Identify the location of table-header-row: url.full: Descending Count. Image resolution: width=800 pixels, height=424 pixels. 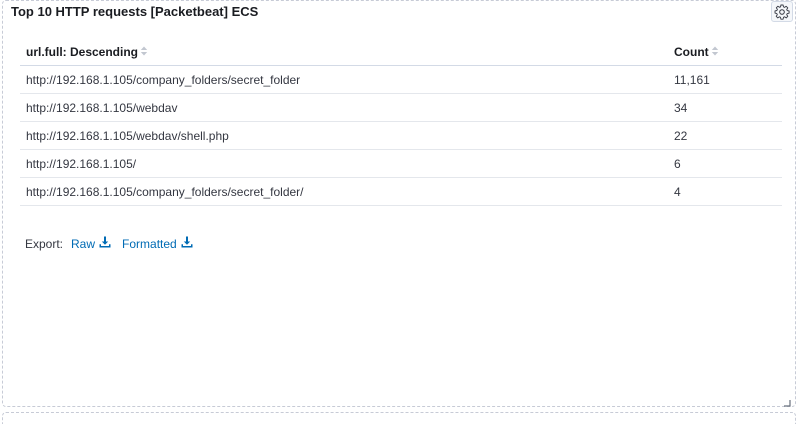
(401, 52).